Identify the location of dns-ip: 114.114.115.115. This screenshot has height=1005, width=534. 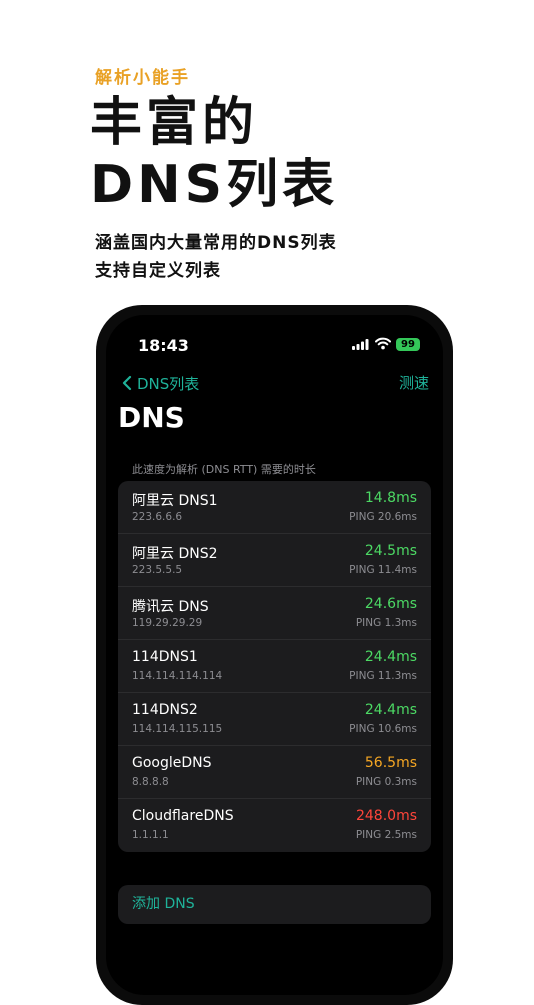
(177, 729).